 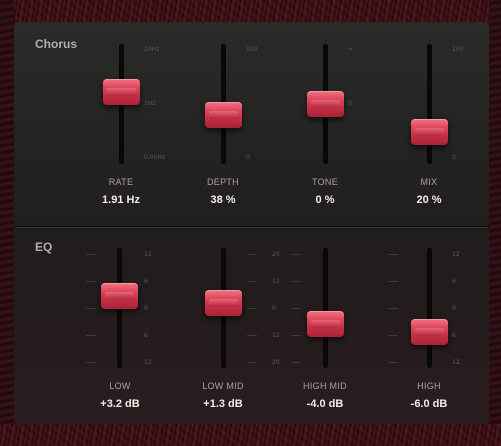 I want to click on tone-scale-mid: 0, so click(x=350, y=103).